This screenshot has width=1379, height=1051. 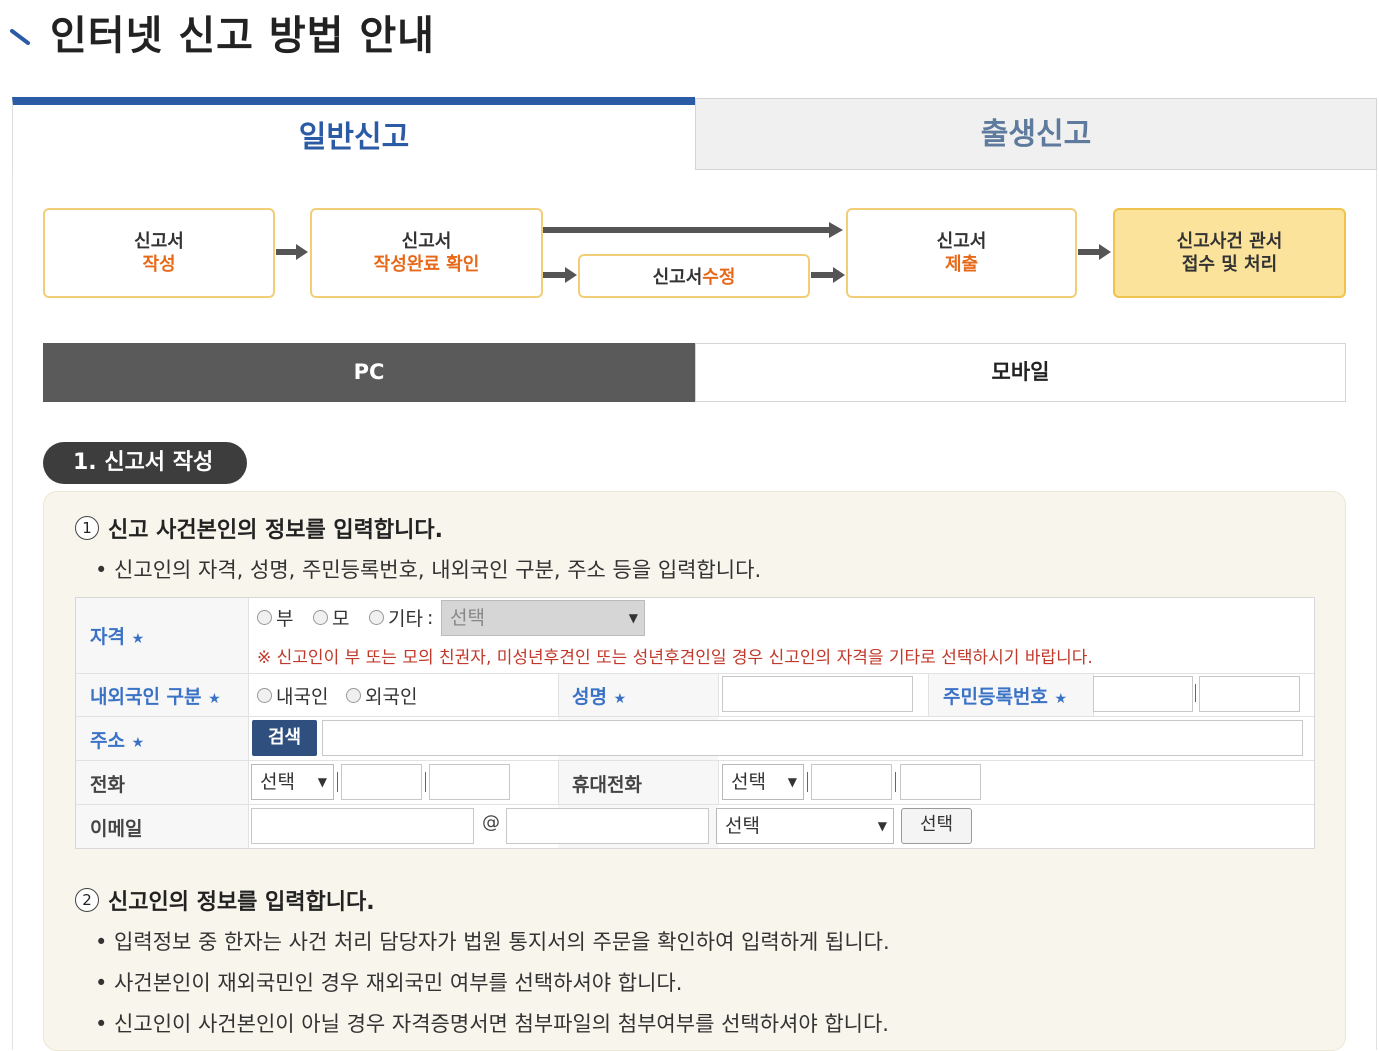 What do you see at coordinates (353, 134) in the screenshot?
I see `tab-general-report: 일반신고` at bounding box center [353, 134].